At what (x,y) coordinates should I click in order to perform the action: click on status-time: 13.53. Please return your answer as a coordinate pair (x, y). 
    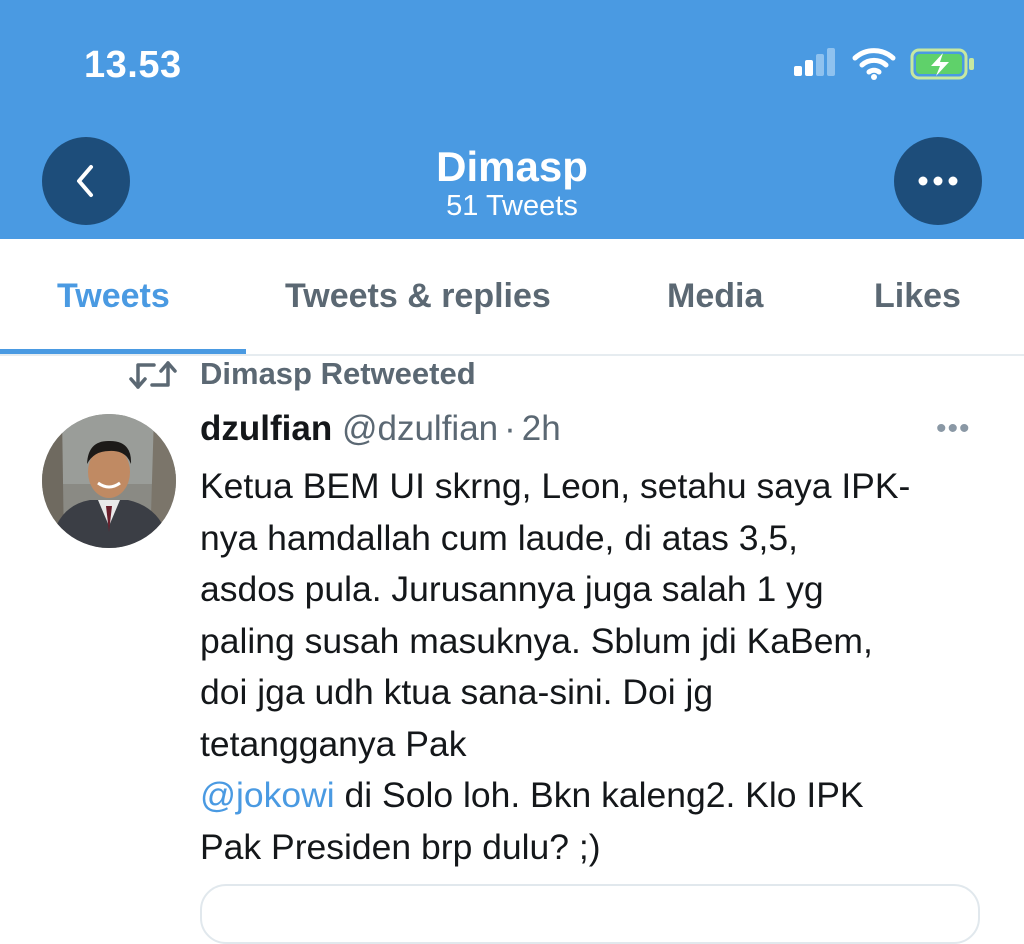
    Looking at the image, I should click on (133, 65).